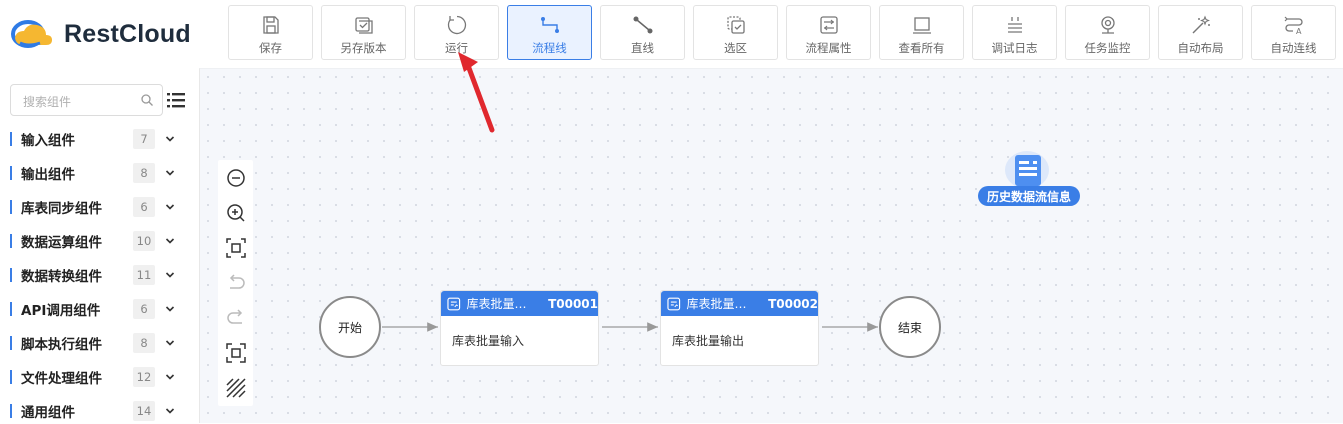 The height and width of the screenshot is (424, 1343). What do you see at coordinates (176, 100) in the screenshot?
I see `list-view-icon` at bounding box center [176, 100].